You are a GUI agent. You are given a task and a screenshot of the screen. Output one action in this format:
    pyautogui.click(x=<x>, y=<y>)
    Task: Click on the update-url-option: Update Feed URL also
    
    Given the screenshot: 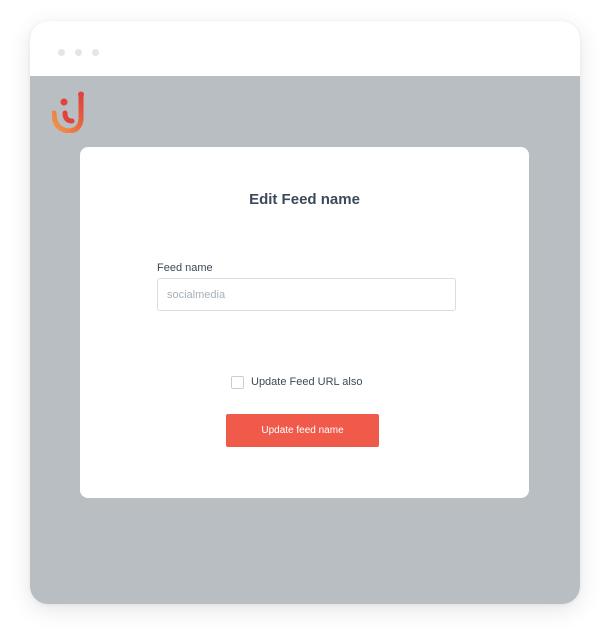 What is the action you would take?
    pyautogui.click(x=297, y=382)
    